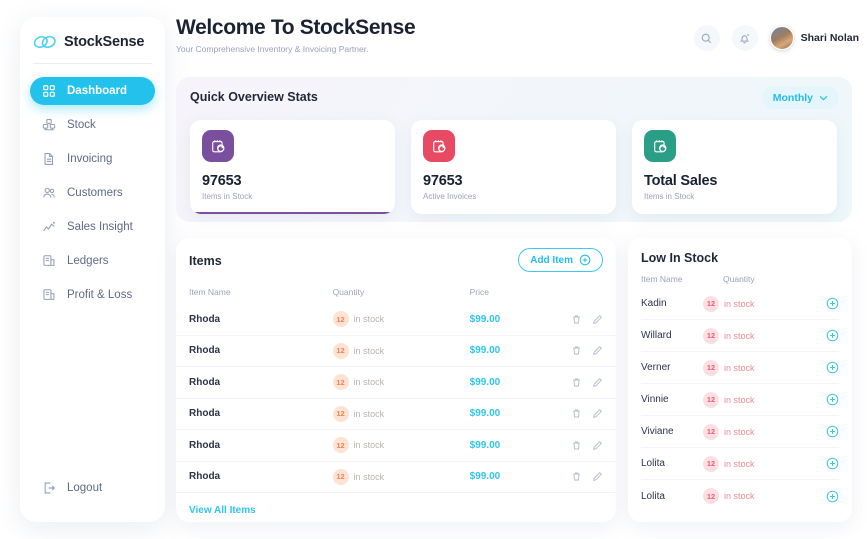 Image resolution: width=867 pixels, height=539 pixels. What do you see at coordinates (95, 193) in the screenshot?
I see `sidebar-item-label: Customers` at bounding box center [95, 193].